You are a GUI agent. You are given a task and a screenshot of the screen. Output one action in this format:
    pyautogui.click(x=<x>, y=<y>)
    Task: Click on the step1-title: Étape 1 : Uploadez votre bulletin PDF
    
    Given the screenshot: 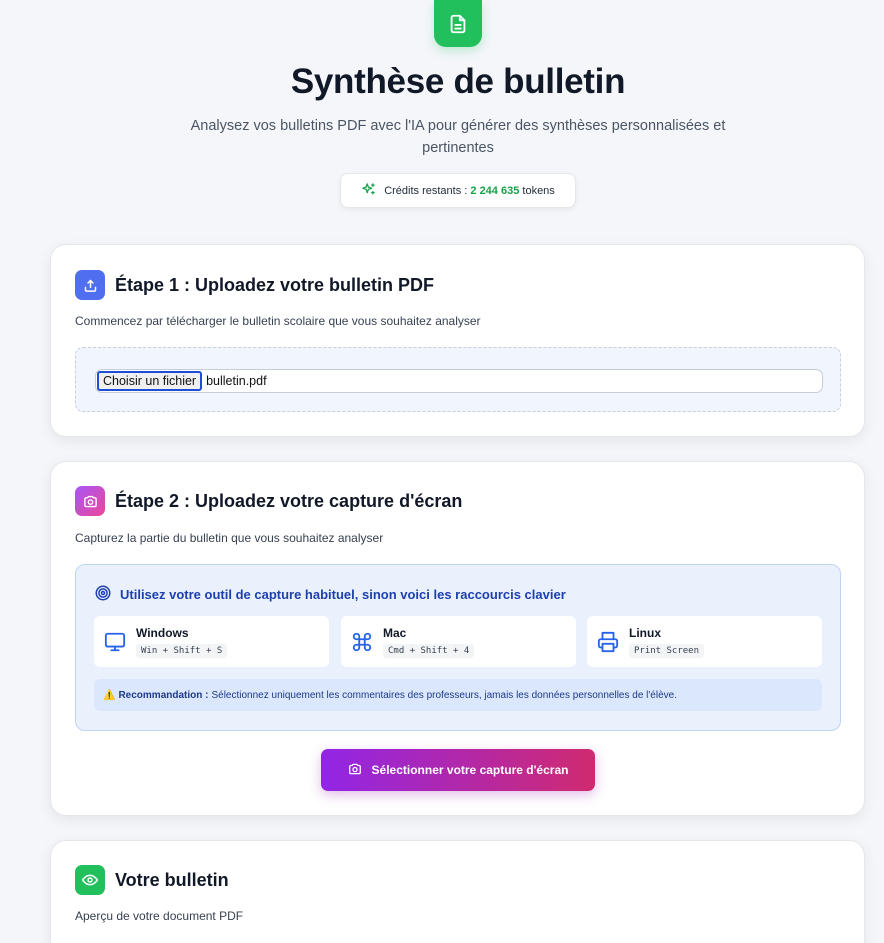 What is the action you would take?
    pyautogui.click(x=275, y=284)
    